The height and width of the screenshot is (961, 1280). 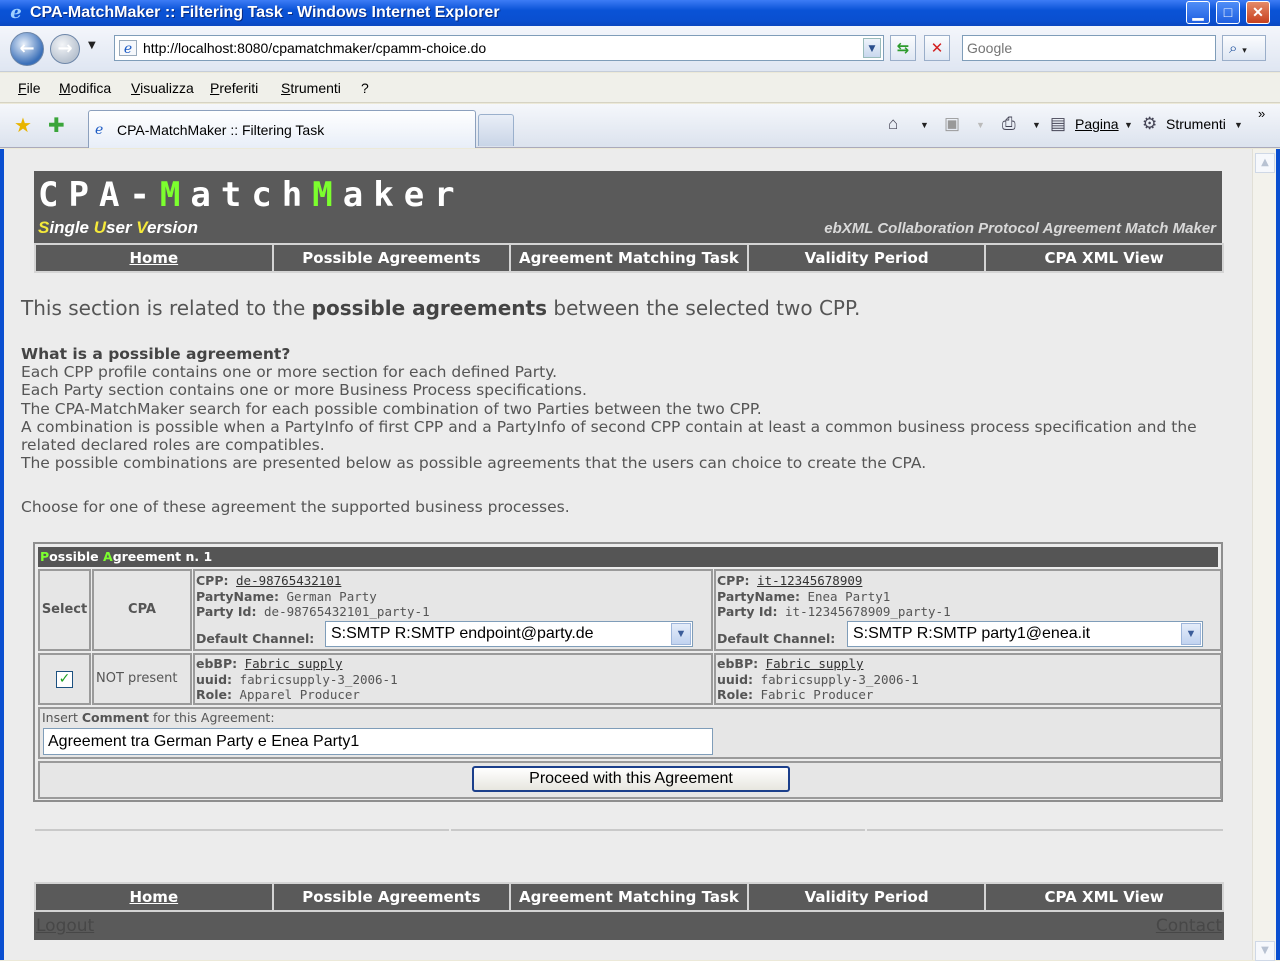 What do you see at coordinates (509, 634) in the screenshot?
I see `default-channel-left-select: S:SMTP R:SMTP endpoint@party.de ▼` at bounding box center [509, 634].